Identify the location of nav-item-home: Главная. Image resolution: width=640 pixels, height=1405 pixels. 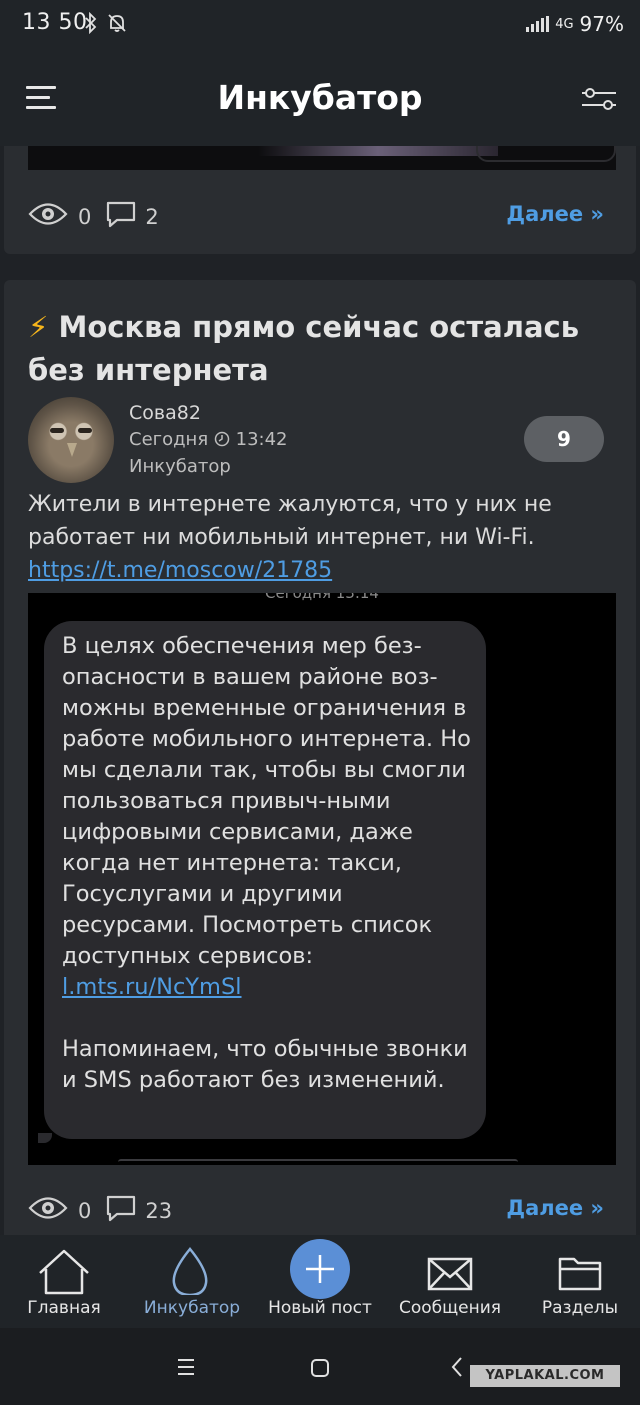
(64, 1281).